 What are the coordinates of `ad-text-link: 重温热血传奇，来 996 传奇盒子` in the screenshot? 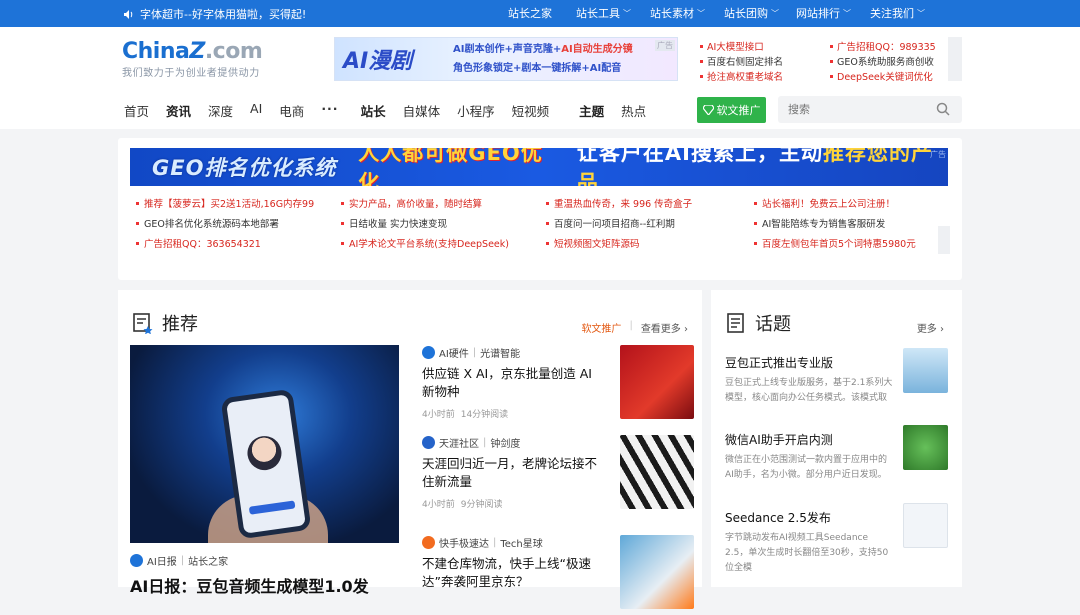 It's located at (650, 203).